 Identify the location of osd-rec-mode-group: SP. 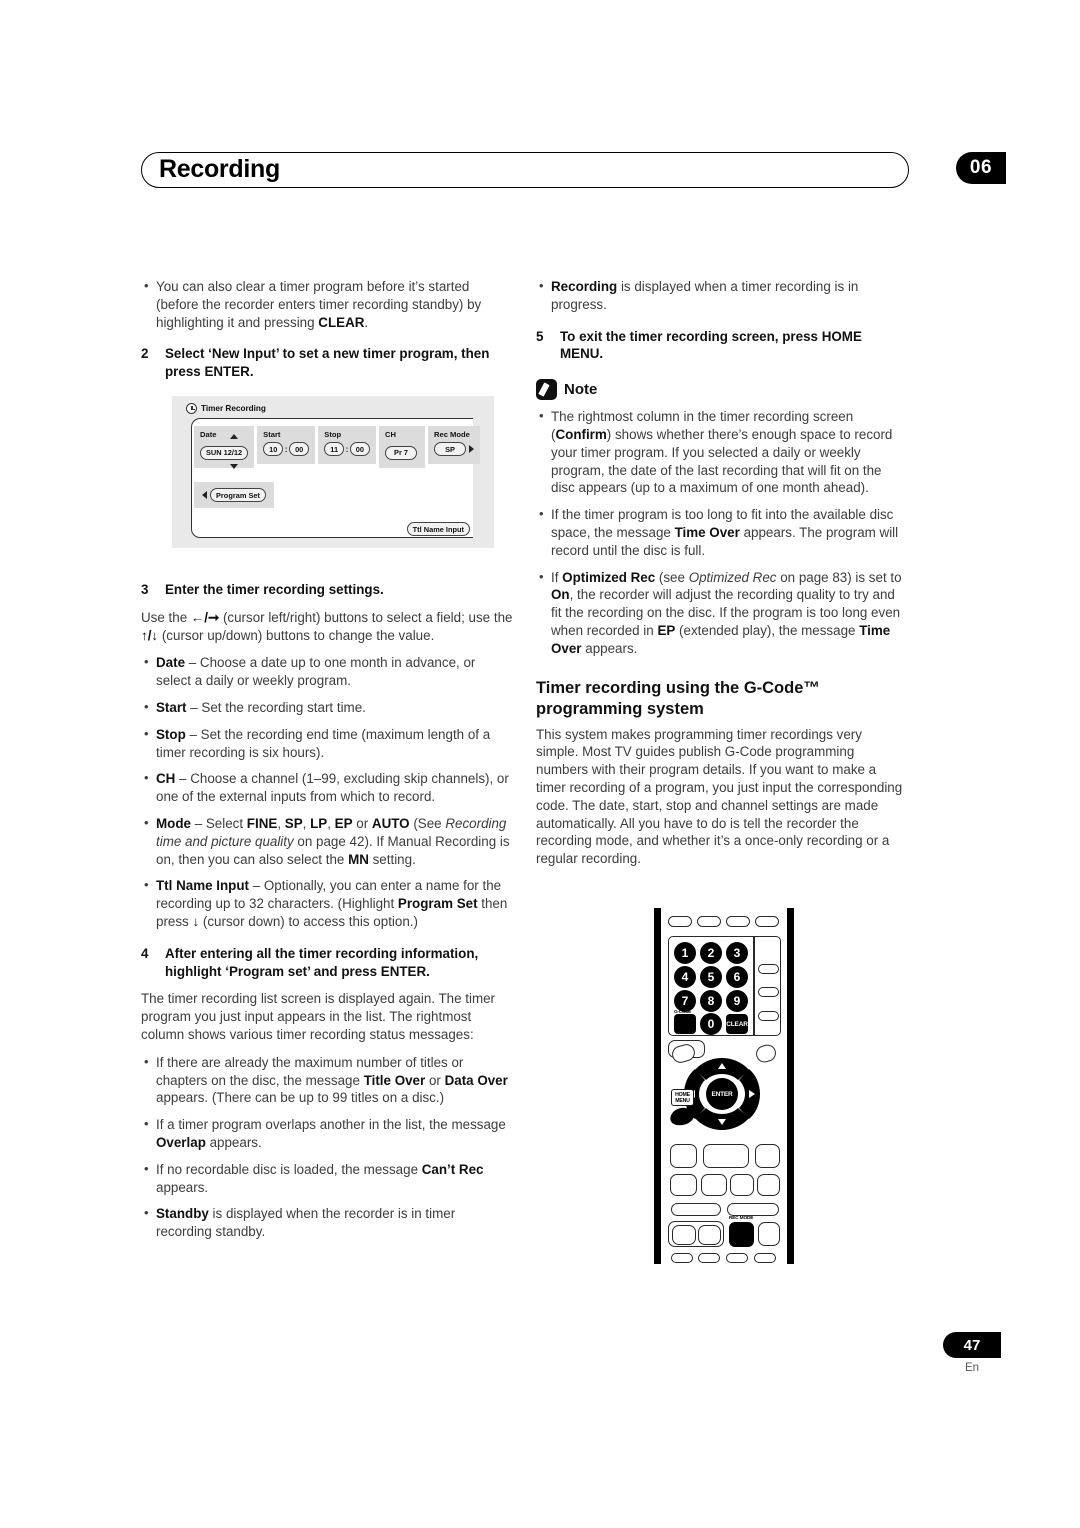
(454, 449).